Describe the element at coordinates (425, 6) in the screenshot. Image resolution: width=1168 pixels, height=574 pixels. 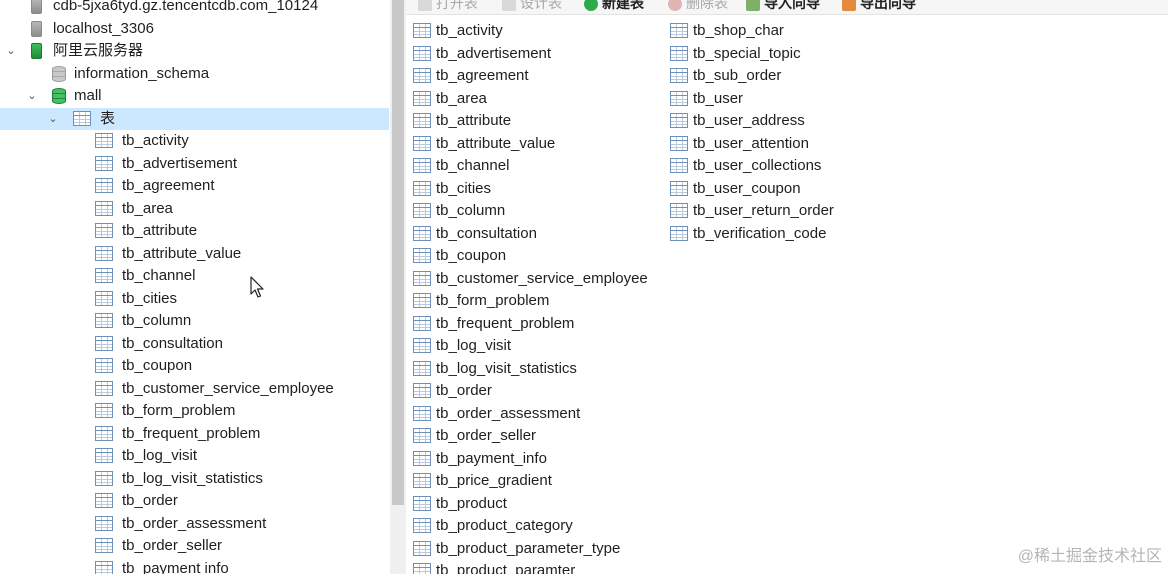
I see `open-table-icon` at that location.